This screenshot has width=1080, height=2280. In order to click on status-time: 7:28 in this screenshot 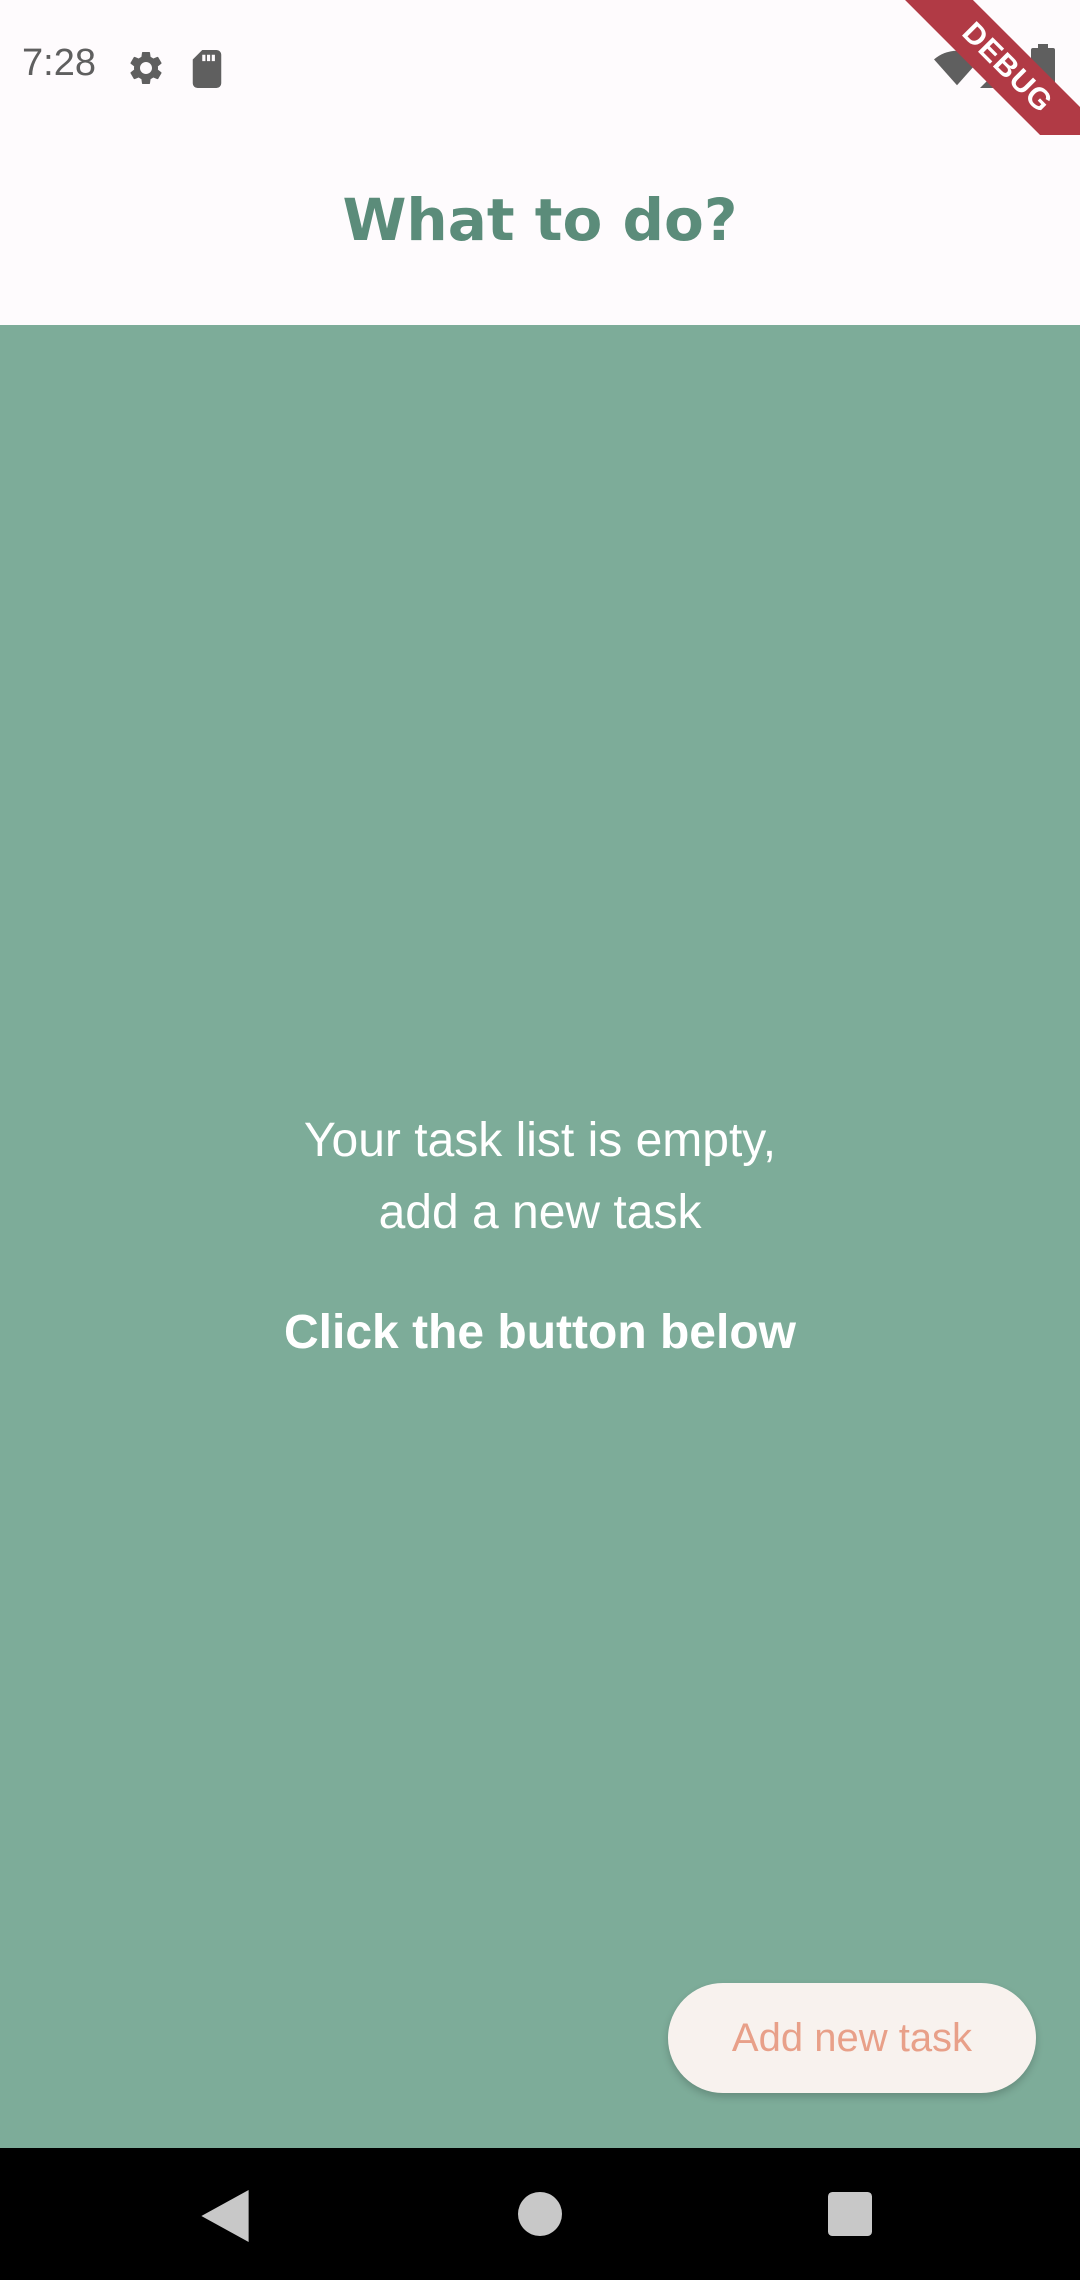, I will do `click(59, 63)`.